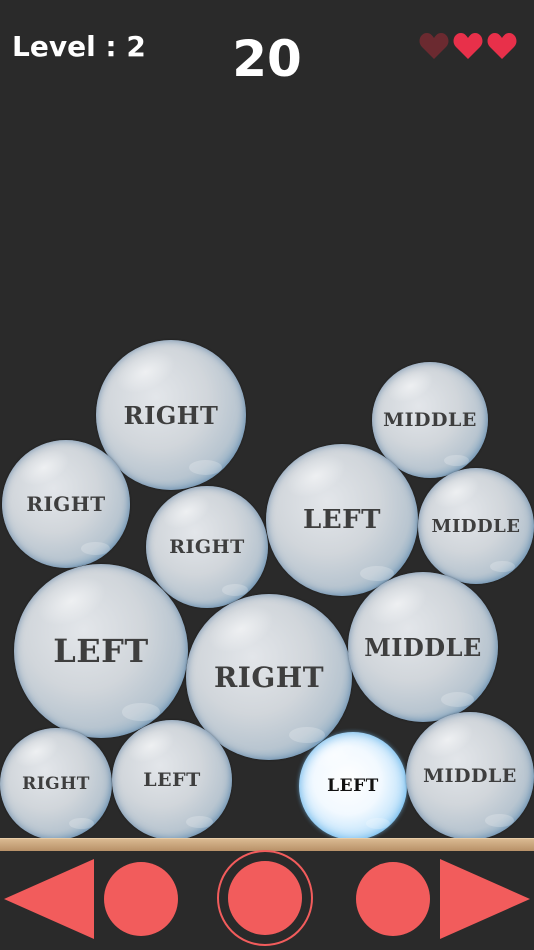 This screenshot has width=534, height=950. I want to click on middle-circle-button, so click(265, 898).